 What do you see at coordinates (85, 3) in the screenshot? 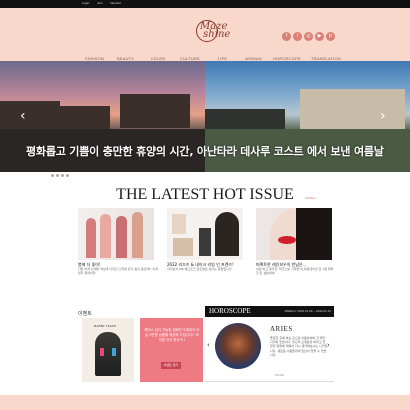
I see `login-link: Login` at bounding box center [85, 3].